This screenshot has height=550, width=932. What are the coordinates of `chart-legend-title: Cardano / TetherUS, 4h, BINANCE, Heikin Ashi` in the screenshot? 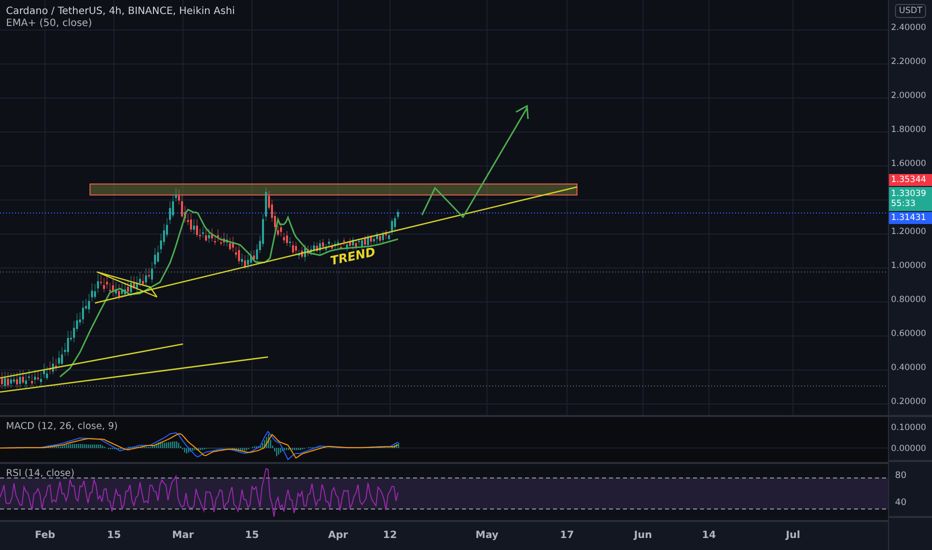 It's located at (120, 11).